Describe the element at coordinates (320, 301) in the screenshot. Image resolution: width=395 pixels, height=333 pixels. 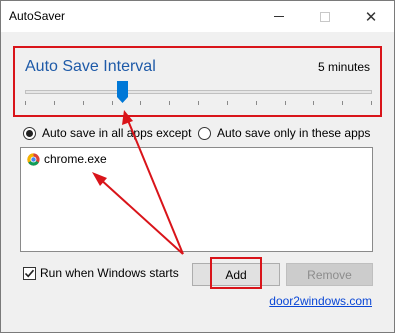
I see `website-link: door2windows.com` at that location.